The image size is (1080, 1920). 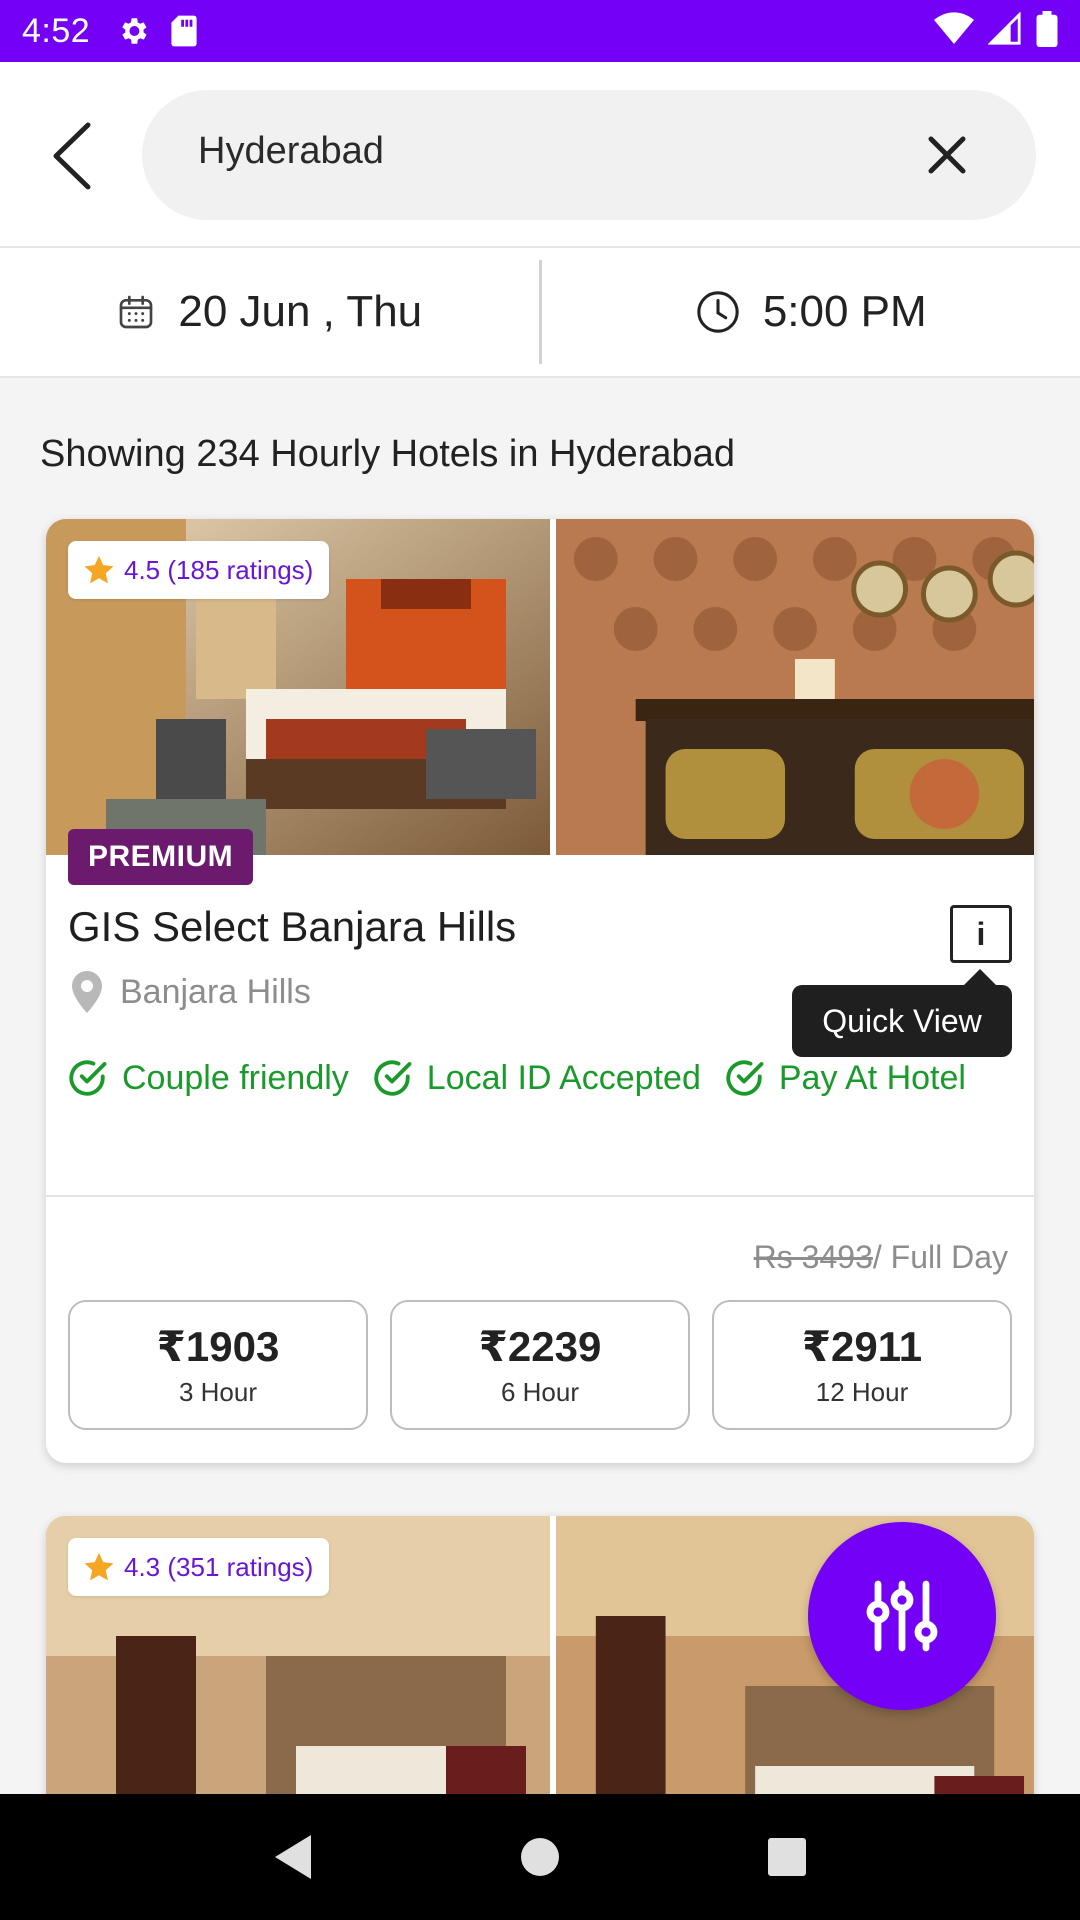 What do you see at coordinates (56, 30) in the screenshot?
I see `status-time: 4:52` at bounding box center [56, 30].